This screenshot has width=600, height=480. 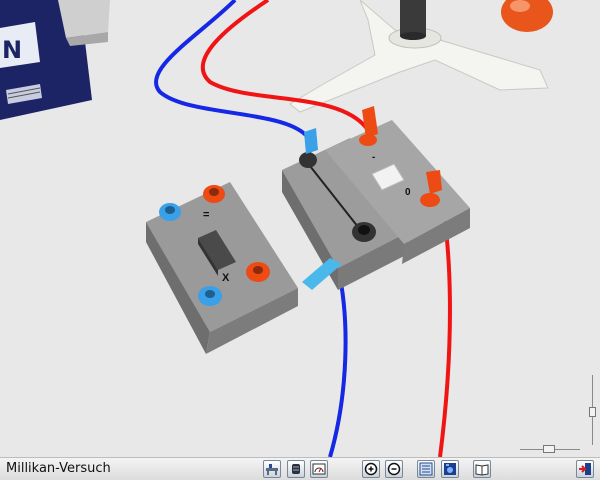 I want to click on right-switch-mark-bottom: 0, so click(x=408, y=192).